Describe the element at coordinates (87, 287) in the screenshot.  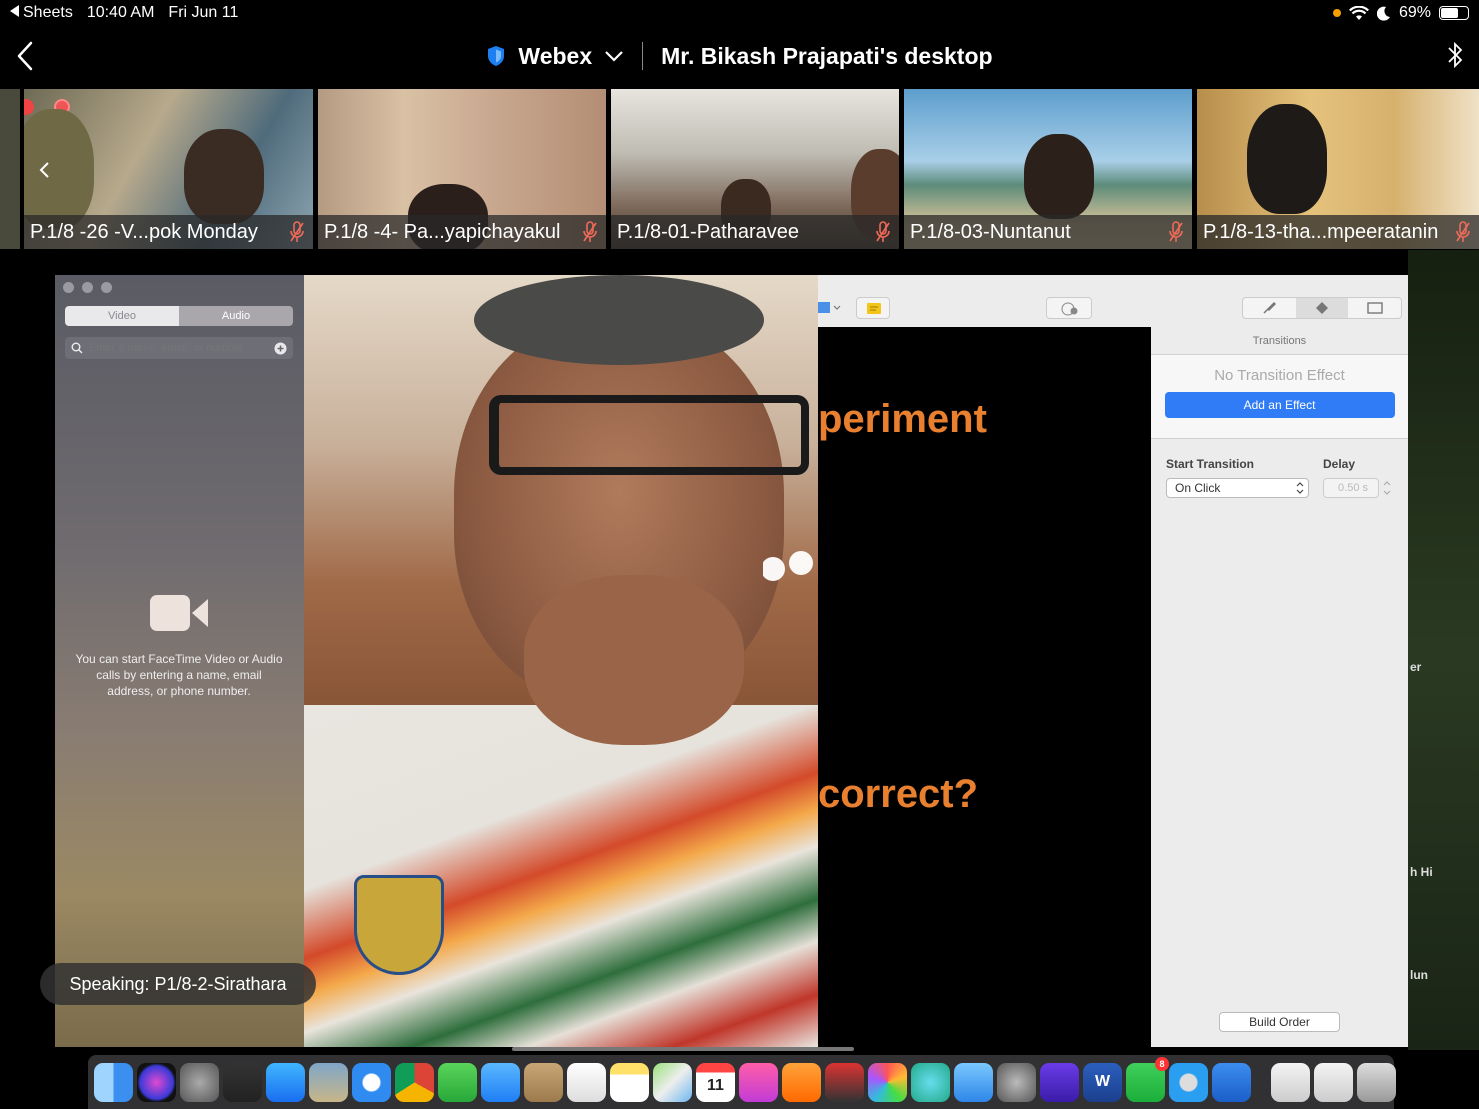
I see `minimize-window-icon` at that location.